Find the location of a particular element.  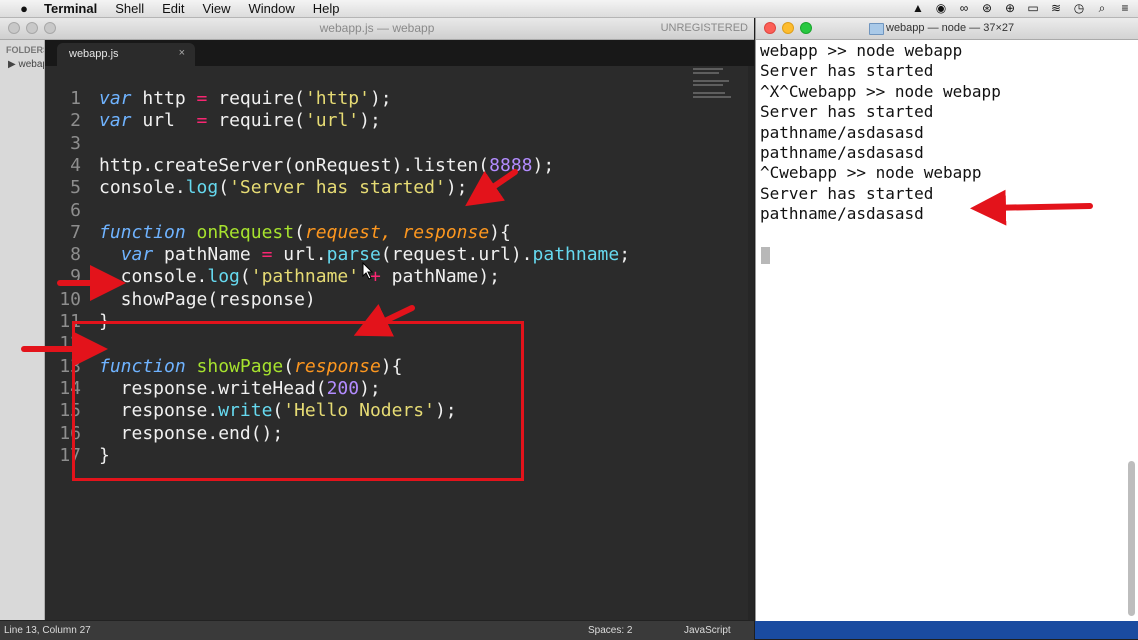

mouse-pointer-icon is located at coordinates (368, 271).